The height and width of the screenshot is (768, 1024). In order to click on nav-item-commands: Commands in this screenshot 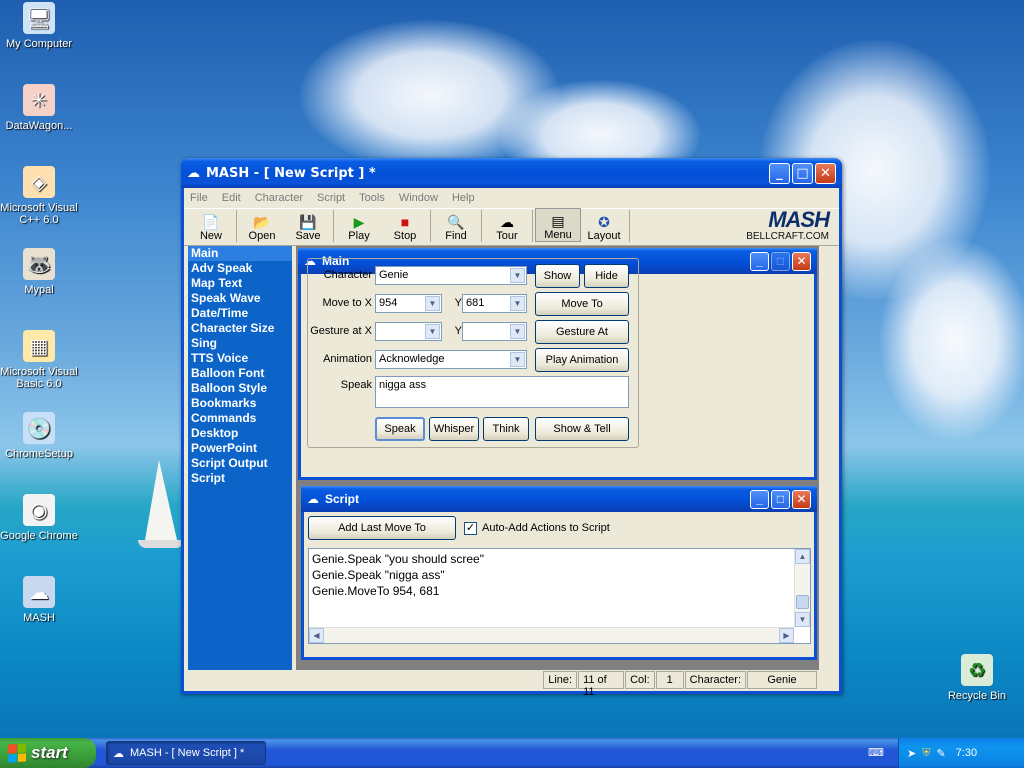, I will do `click(240, 418)`.